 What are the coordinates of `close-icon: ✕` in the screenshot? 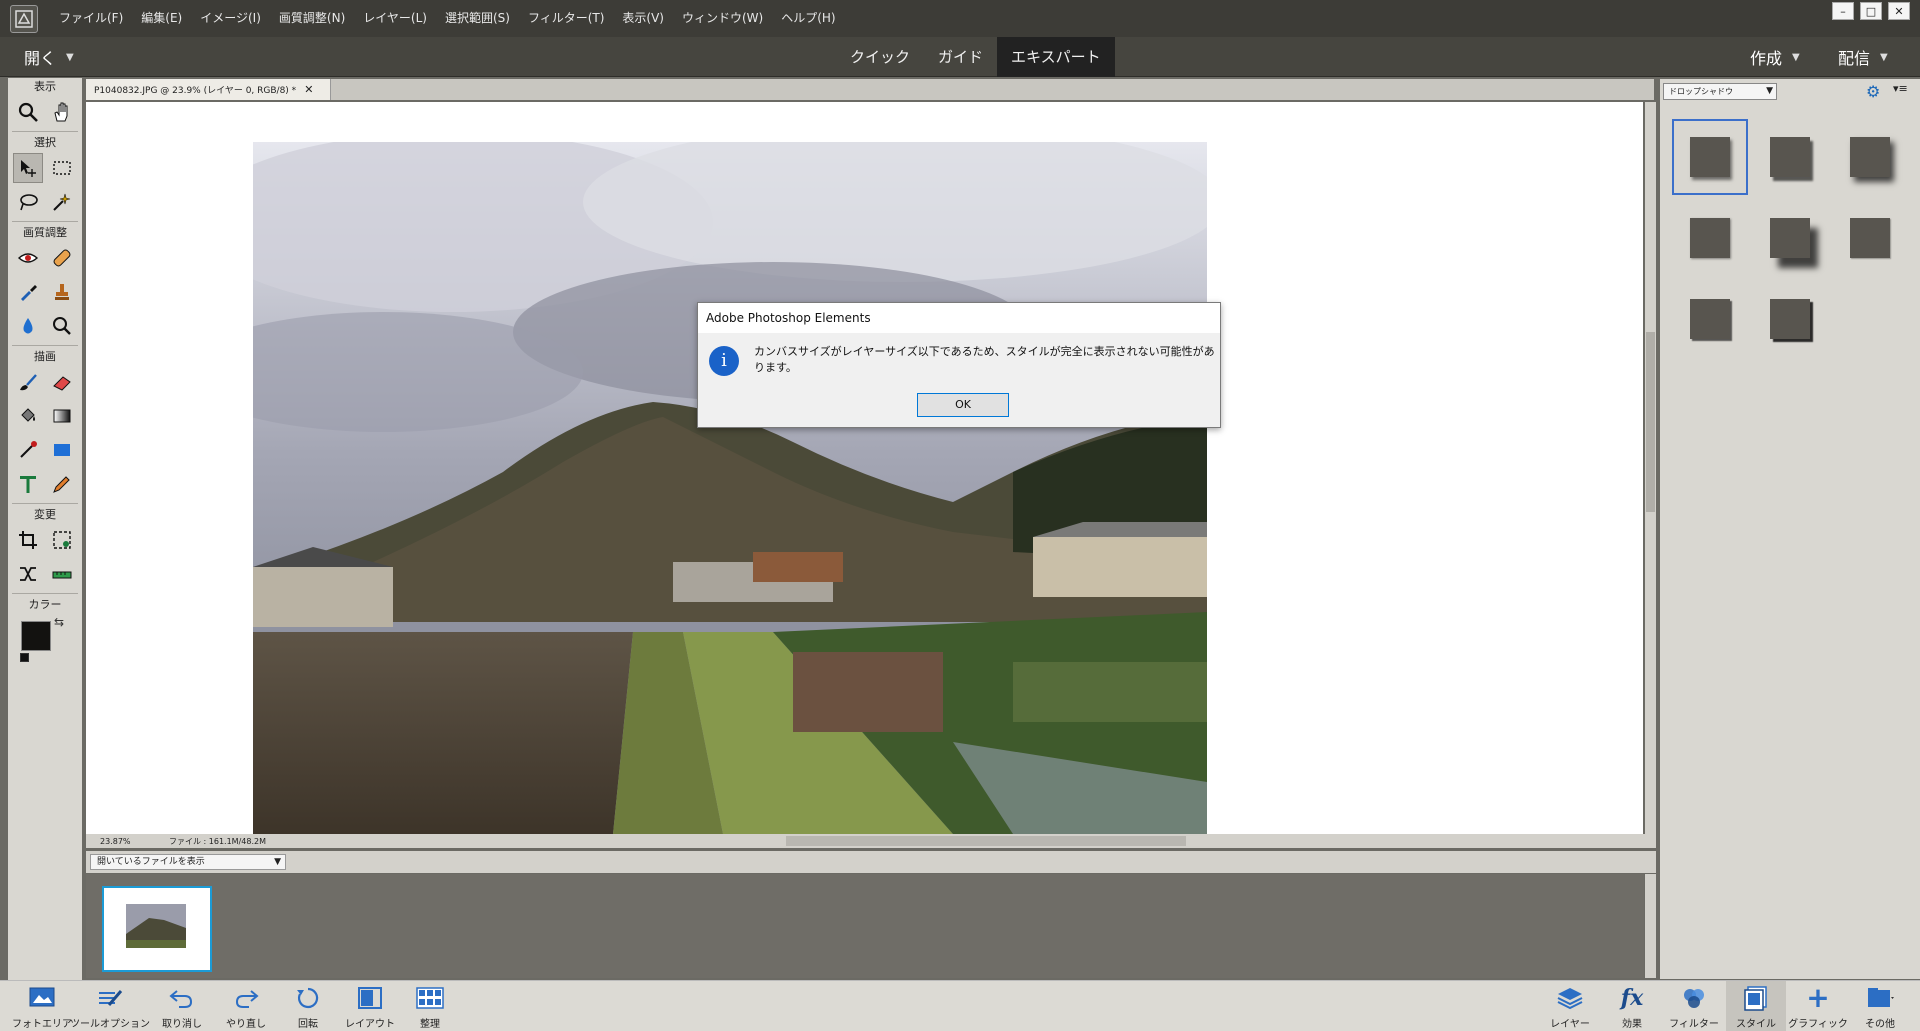 It's located at (308, 89).